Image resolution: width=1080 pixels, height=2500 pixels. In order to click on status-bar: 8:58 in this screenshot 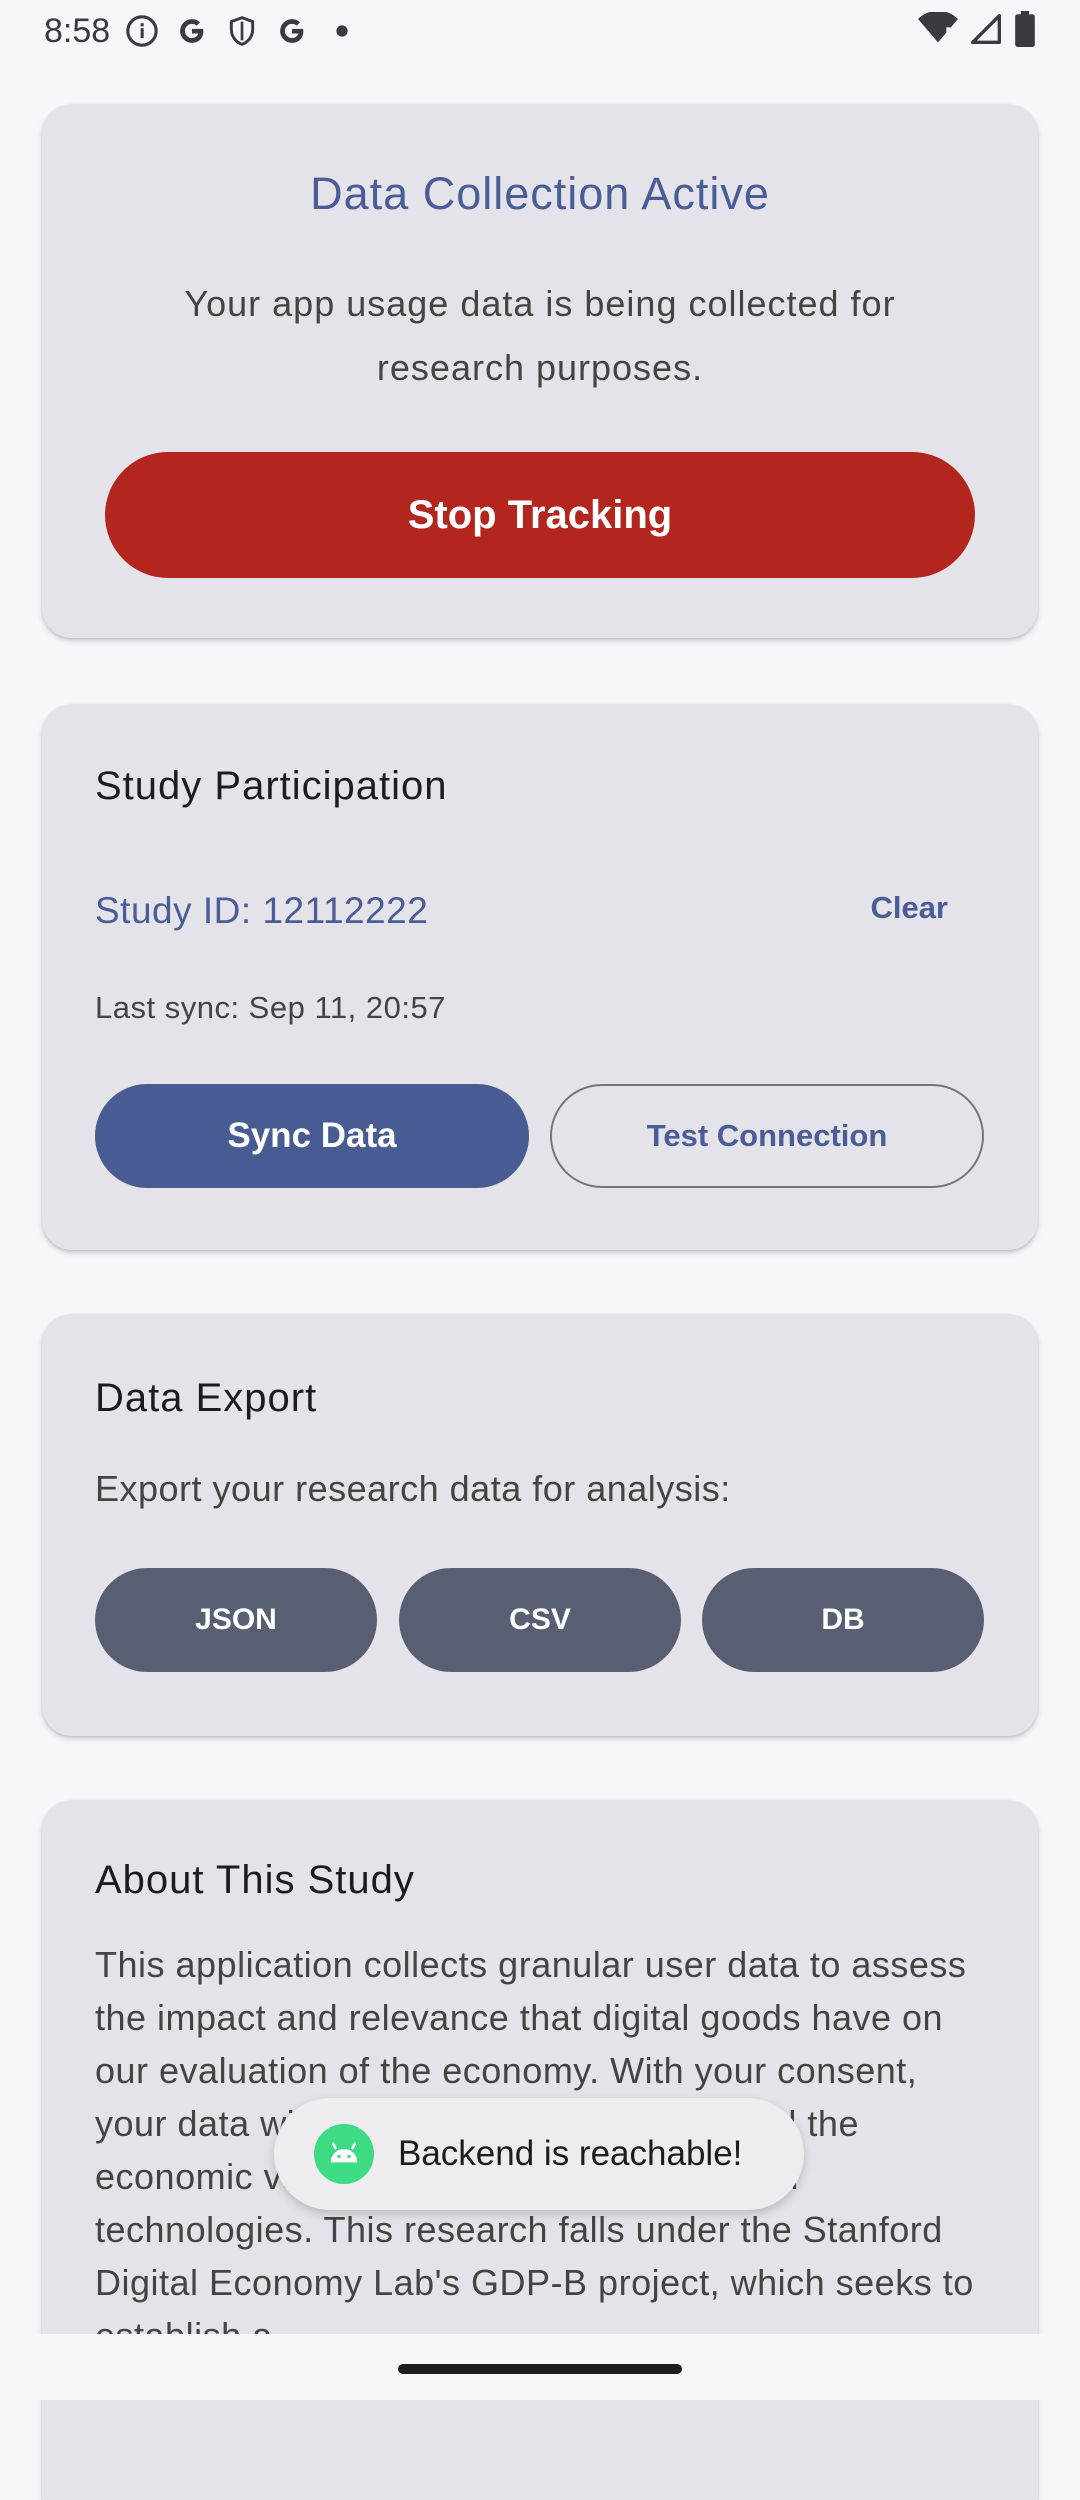, I will do `click(540, 31)`.